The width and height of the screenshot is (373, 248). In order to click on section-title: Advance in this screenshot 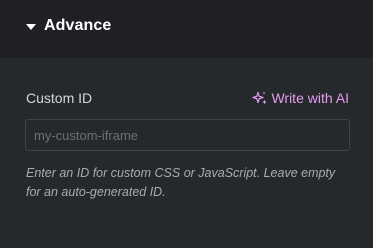, I will do `click(78, 25)`.